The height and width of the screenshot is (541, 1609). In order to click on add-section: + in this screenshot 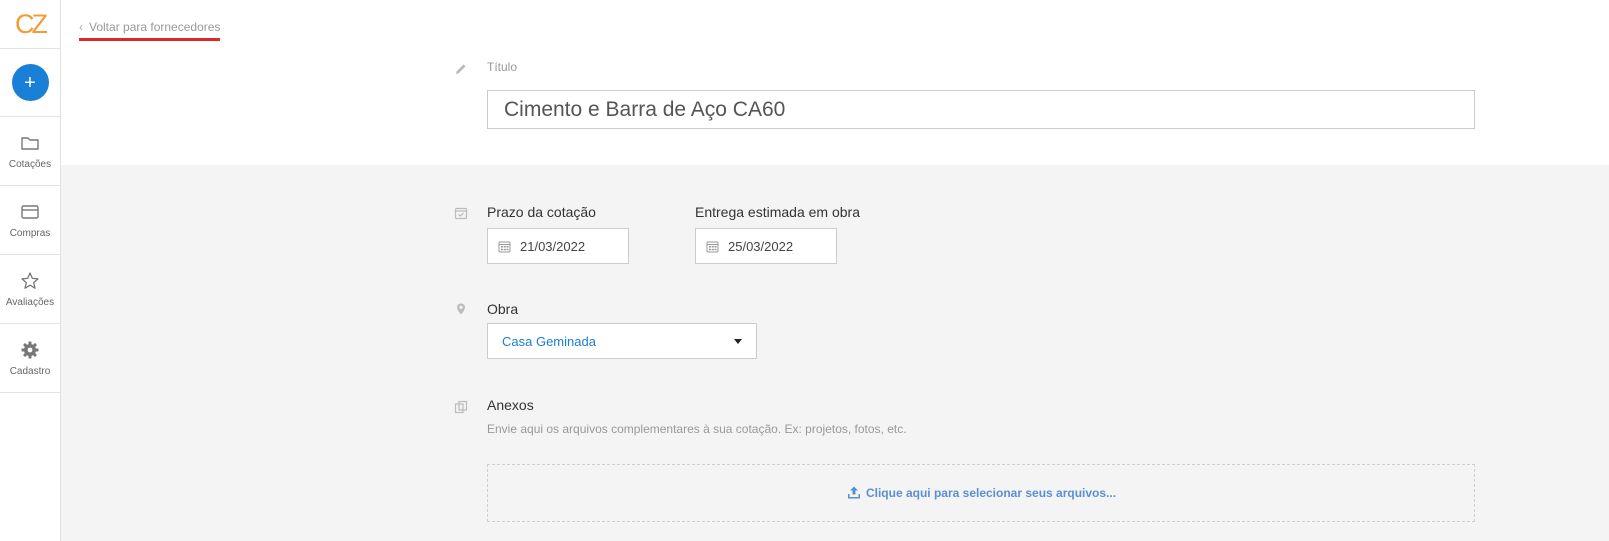, I will do `click(30, 83)`.